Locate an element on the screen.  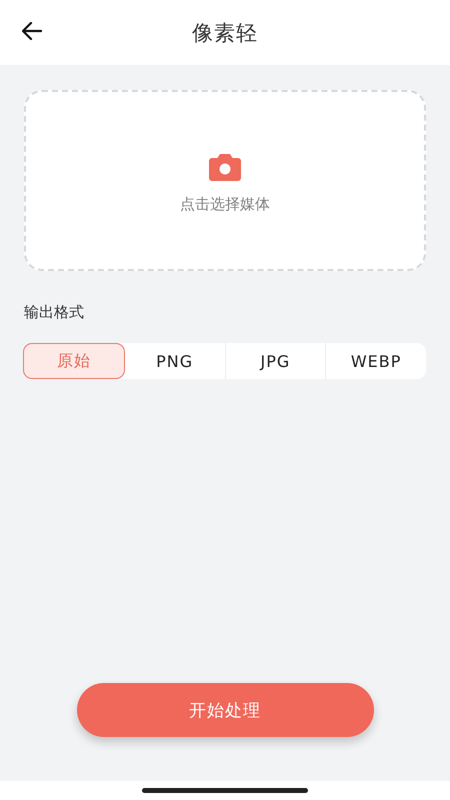
page-title: 像素轻 is located at coordinates (225, 33).